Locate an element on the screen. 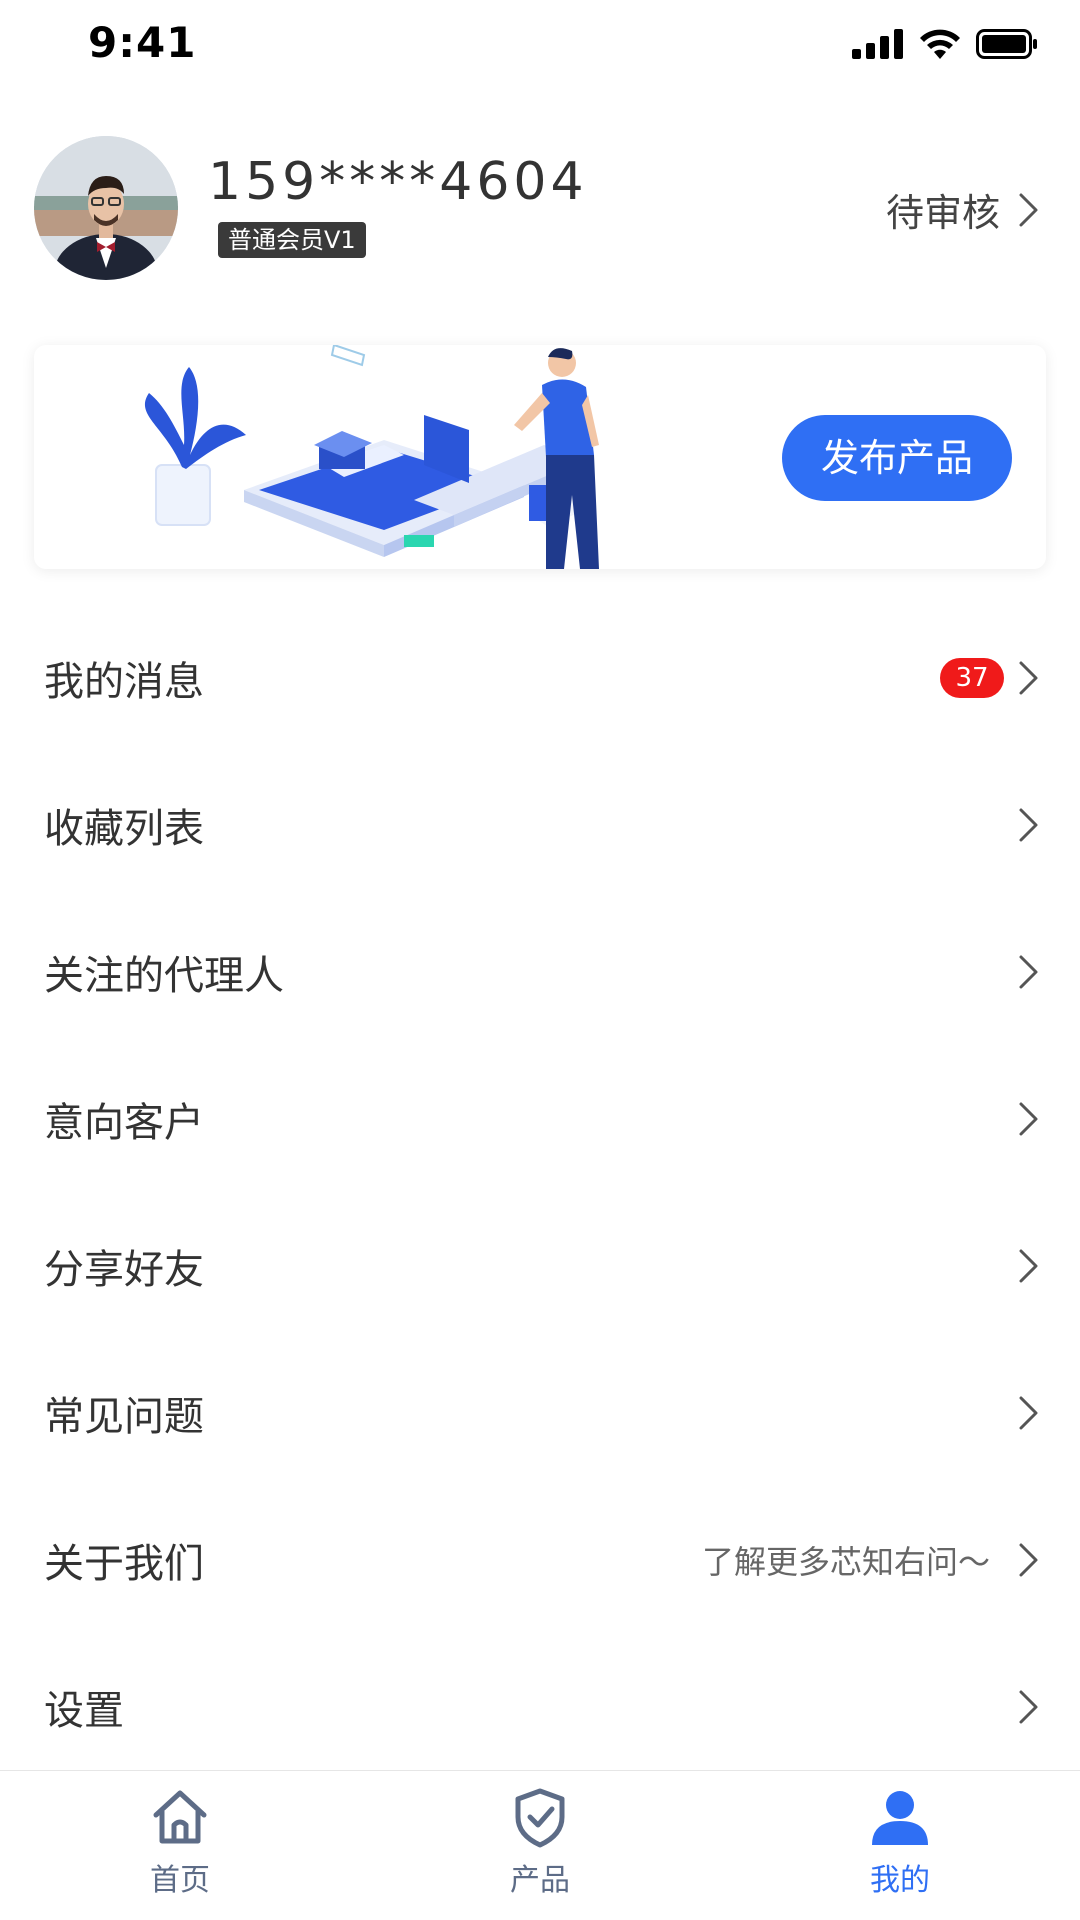 Image resolution: width=1080 pixels, height=1920 pixels. menu-item-label: 收藏列表 is located at coordinates (124, 828).